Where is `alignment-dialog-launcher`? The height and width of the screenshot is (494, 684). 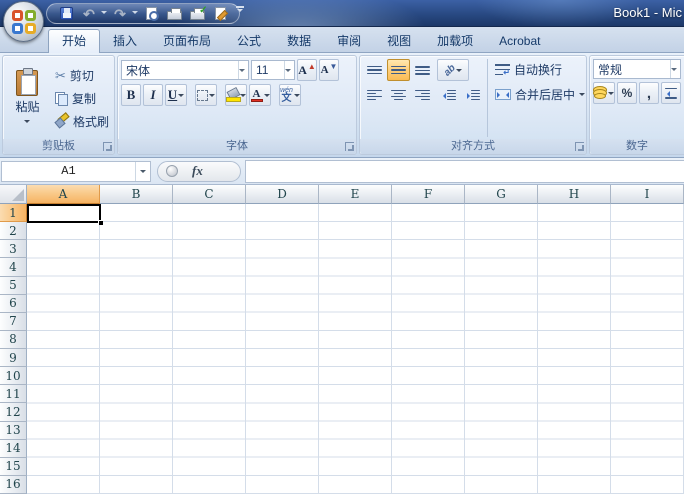 alignment-dialog-launcher is located at coordinates (579, 146).